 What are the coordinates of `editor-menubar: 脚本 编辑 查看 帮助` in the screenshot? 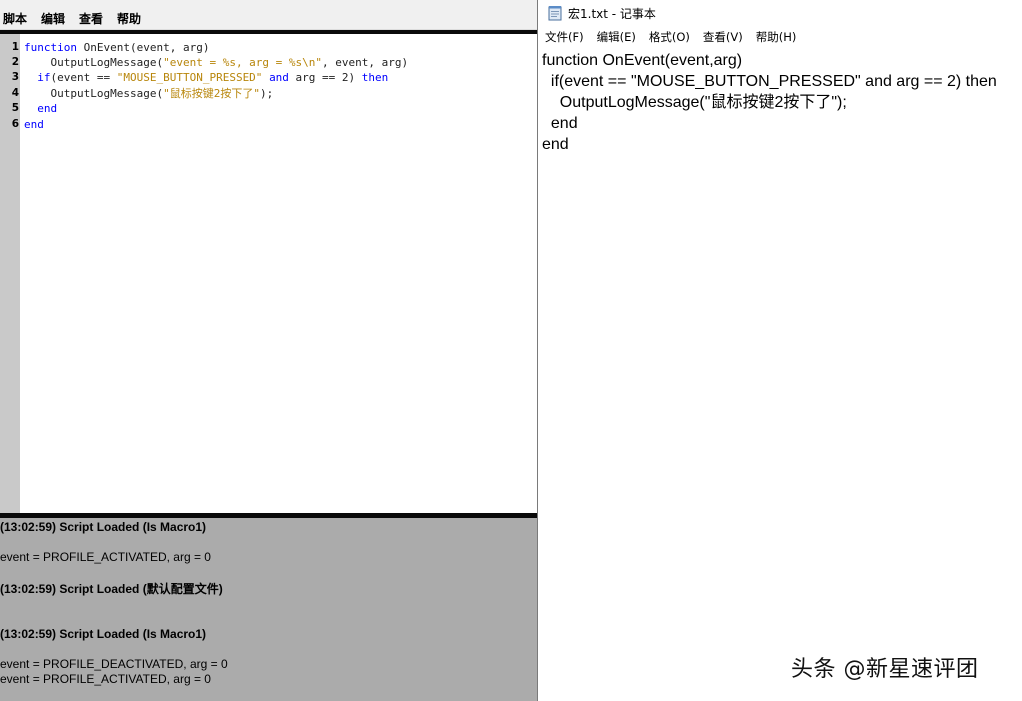 It's located at (269, 19).